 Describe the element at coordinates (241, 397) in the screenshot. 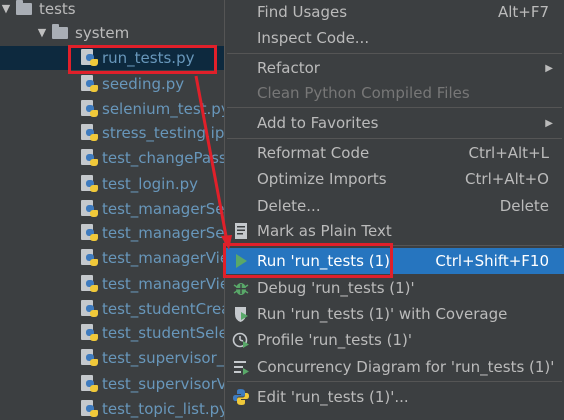

I see `python-logo-icon` at that location.